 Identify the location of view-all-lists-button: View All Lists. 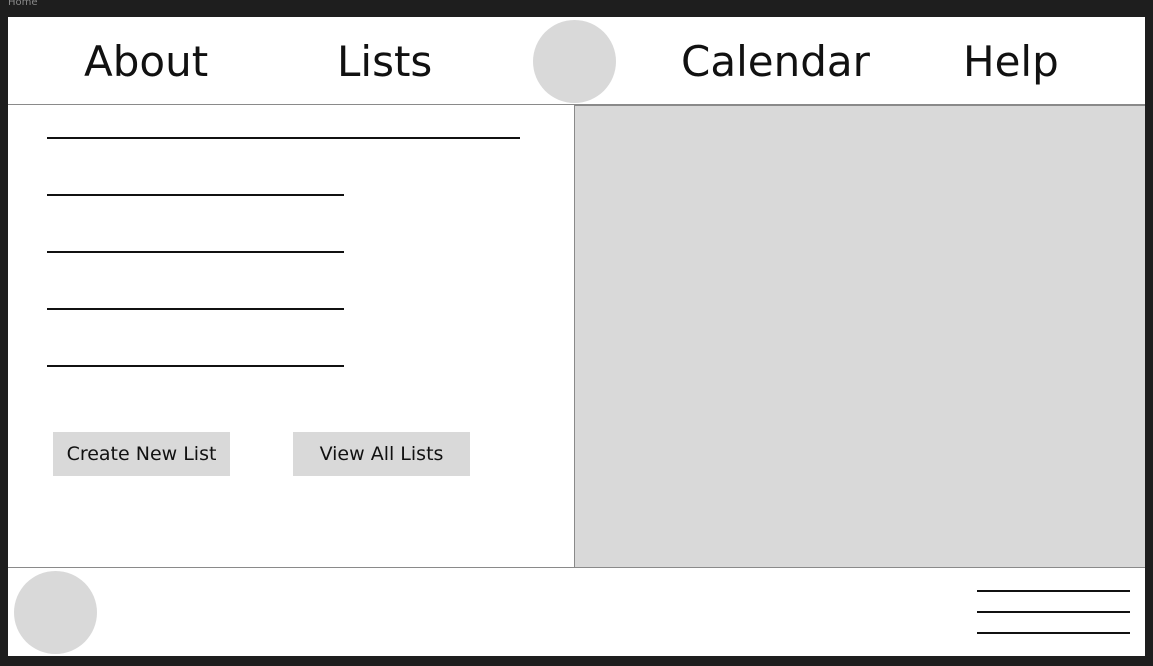
(381, 454).